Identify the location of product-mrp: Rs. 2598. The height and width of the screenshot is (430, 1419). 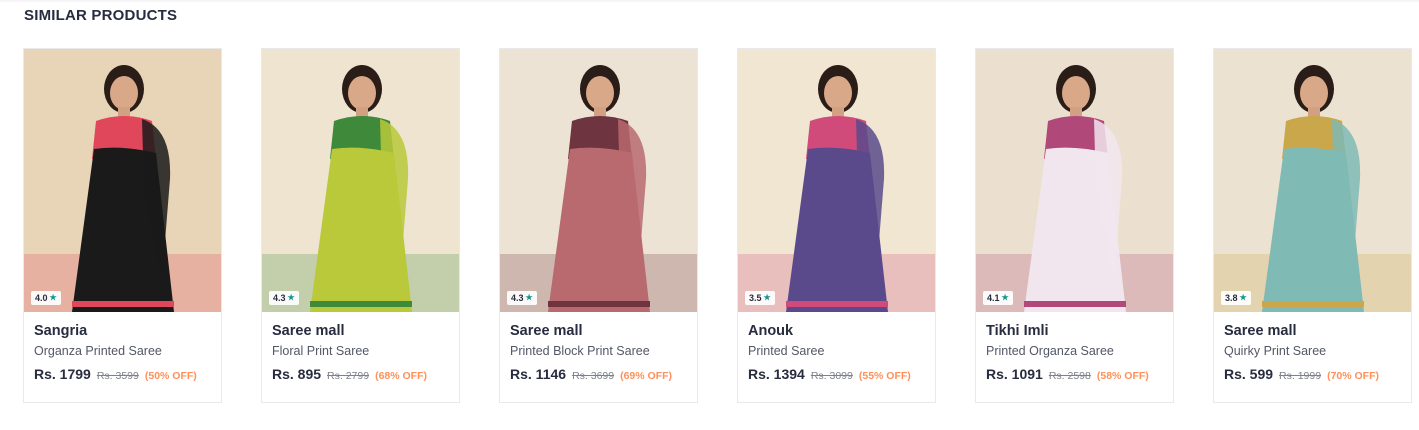
(1069, 376).